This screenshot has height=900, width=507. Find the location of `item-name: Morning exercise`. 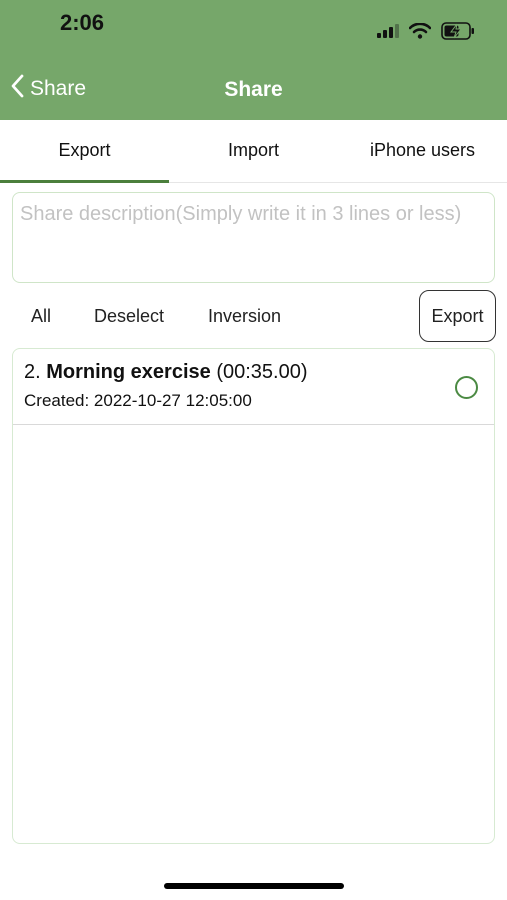

item-name: Morning exercise is located at coordinates (128, 372).